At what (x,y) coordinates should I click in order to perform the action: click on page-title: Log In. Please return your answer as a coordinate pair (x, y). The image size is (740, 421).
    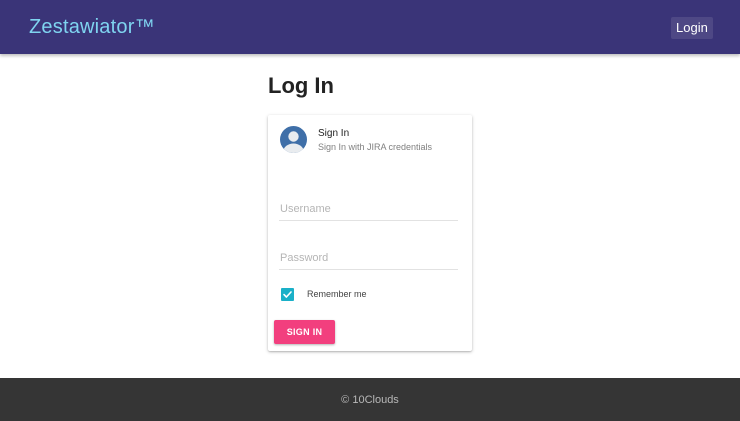
    Looking at the image, I should click on (301, 85).